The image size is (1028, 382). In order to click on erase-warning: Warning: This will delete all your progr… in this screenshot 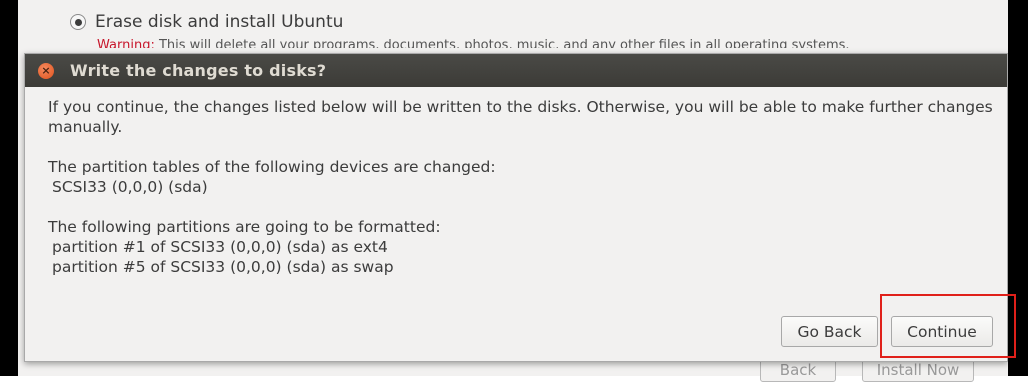, I will do `click(487, 43)`.